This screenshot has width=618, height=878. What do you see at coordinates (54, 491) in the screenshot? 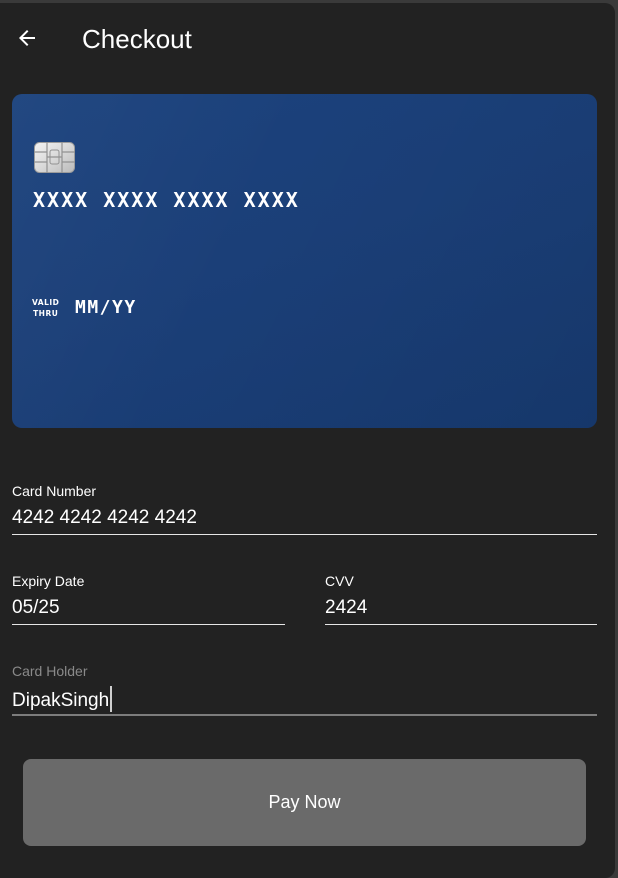
I see `card-number-label: Card Number` at bounding box center [54, 491].